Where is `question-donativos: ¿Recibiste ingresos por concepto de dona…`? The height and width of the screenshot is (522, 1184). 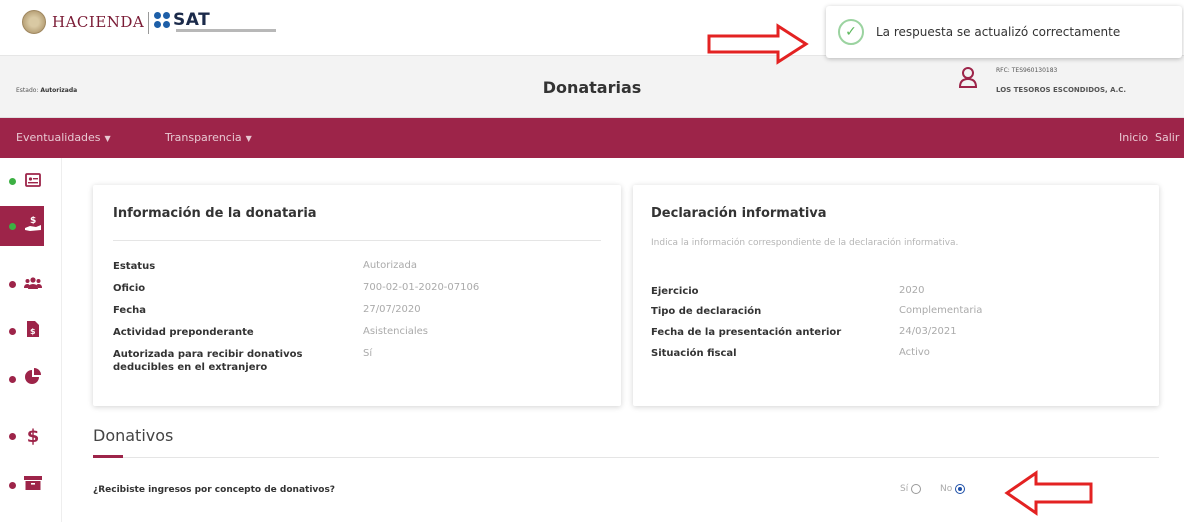
question-donativos: ¿Recibiste ingresos por concepto de dona… is located at coordinates (214, 490).